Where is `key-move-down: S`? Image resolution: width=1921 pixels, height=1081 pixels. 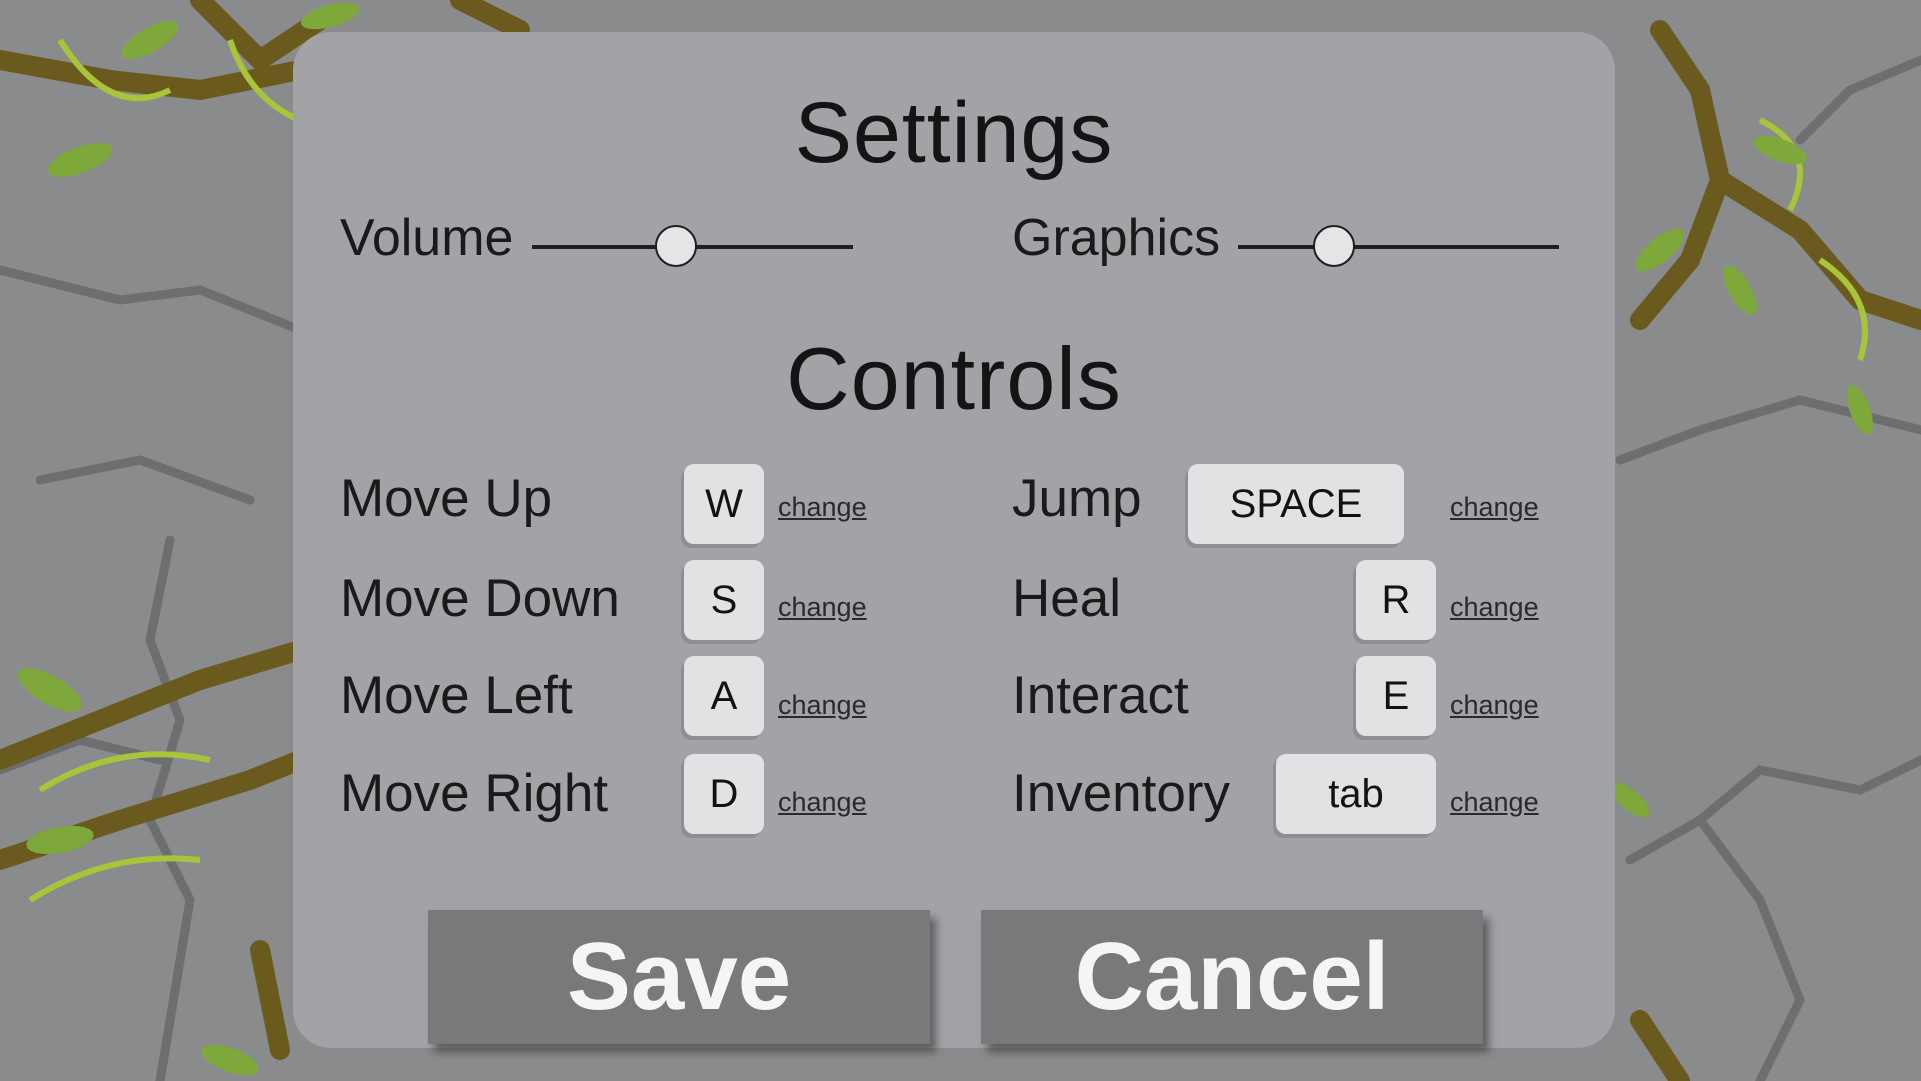 key-move-down: S is located at coordinates (724, 600).